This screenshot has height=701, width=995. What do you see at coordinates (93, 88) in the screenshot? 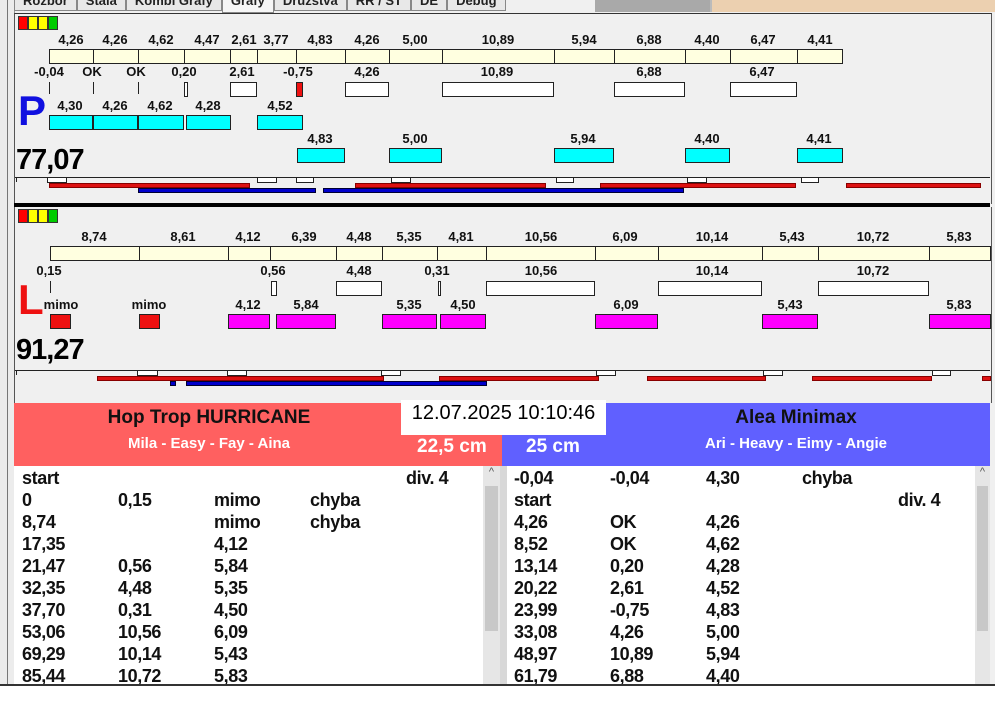
I see `deviation-tick` at bounding box center [93, 88].